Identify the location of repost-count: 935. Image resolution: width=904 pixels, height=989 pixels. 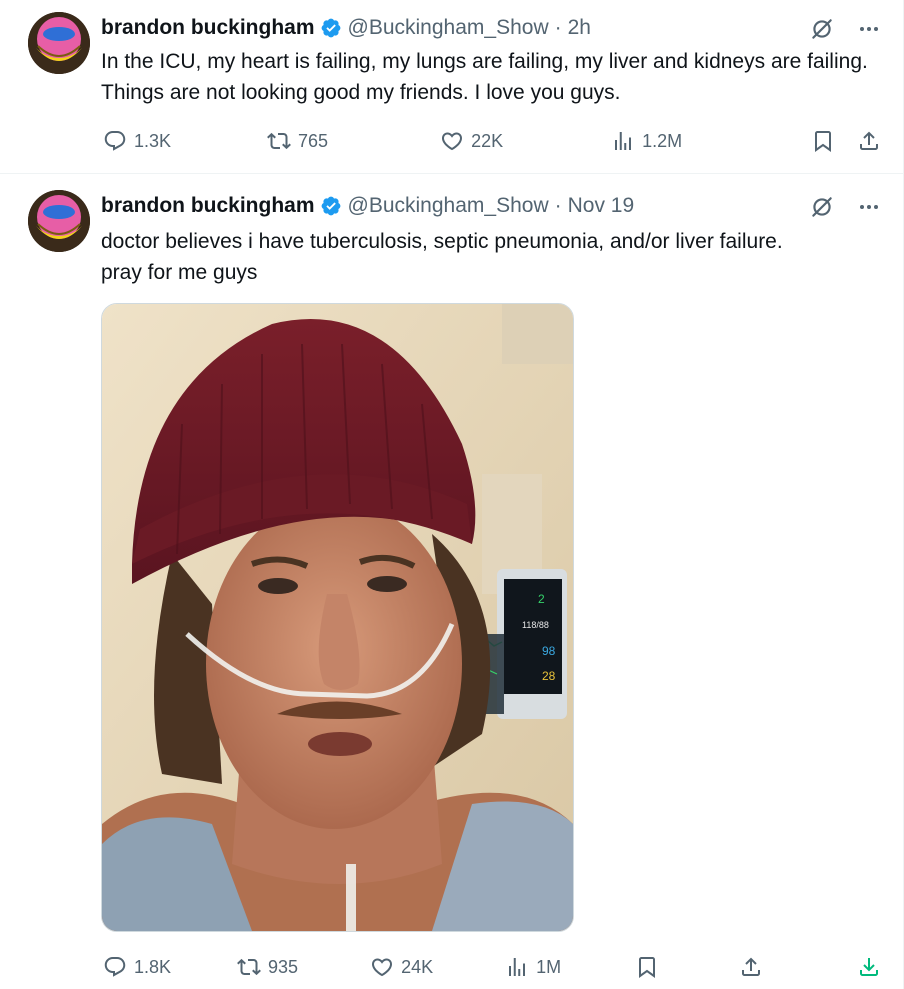
(283, 966).